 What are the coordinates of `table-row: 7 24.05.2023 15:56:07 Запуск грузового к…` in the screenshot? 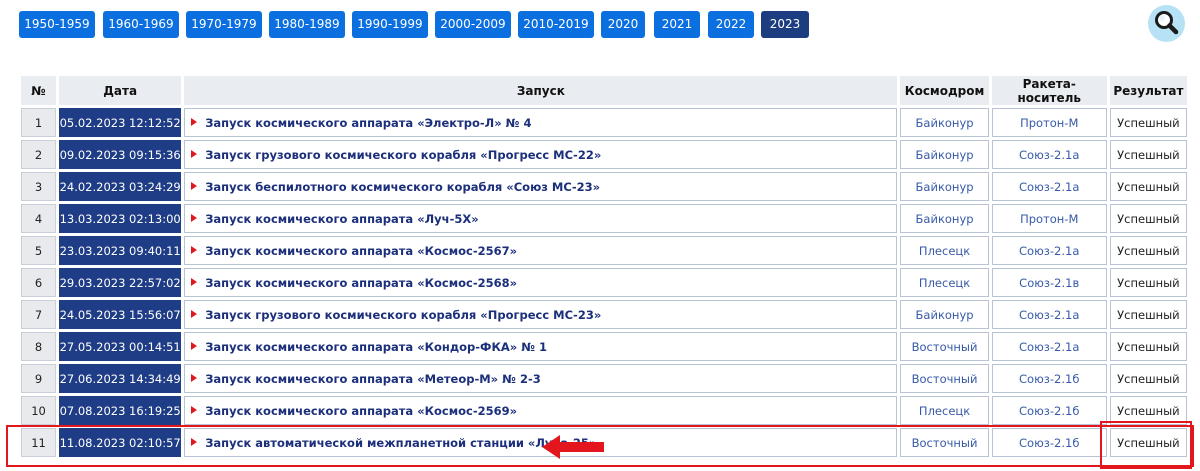 It's located at (604, 314).